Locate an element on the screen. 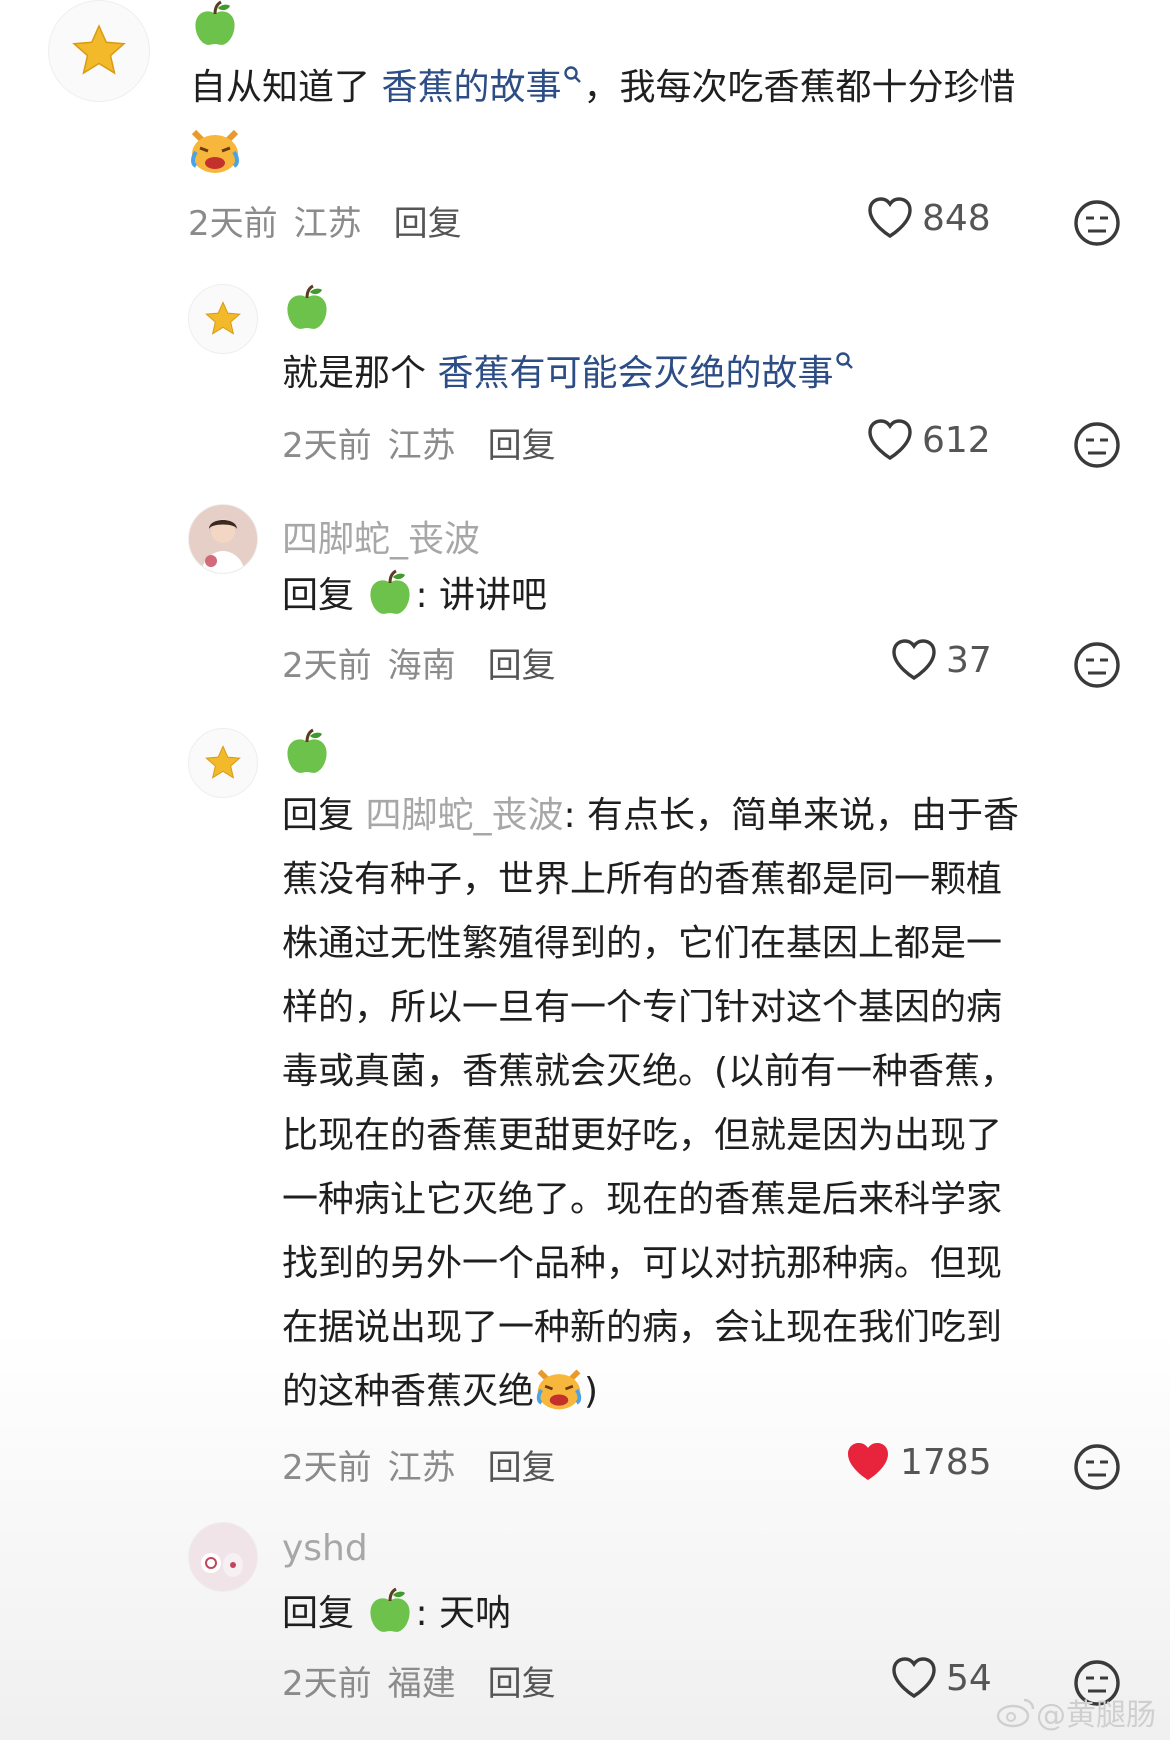  comment-line: 的这种香蕉灭绝 ) is located at coordinates (712, 1392).